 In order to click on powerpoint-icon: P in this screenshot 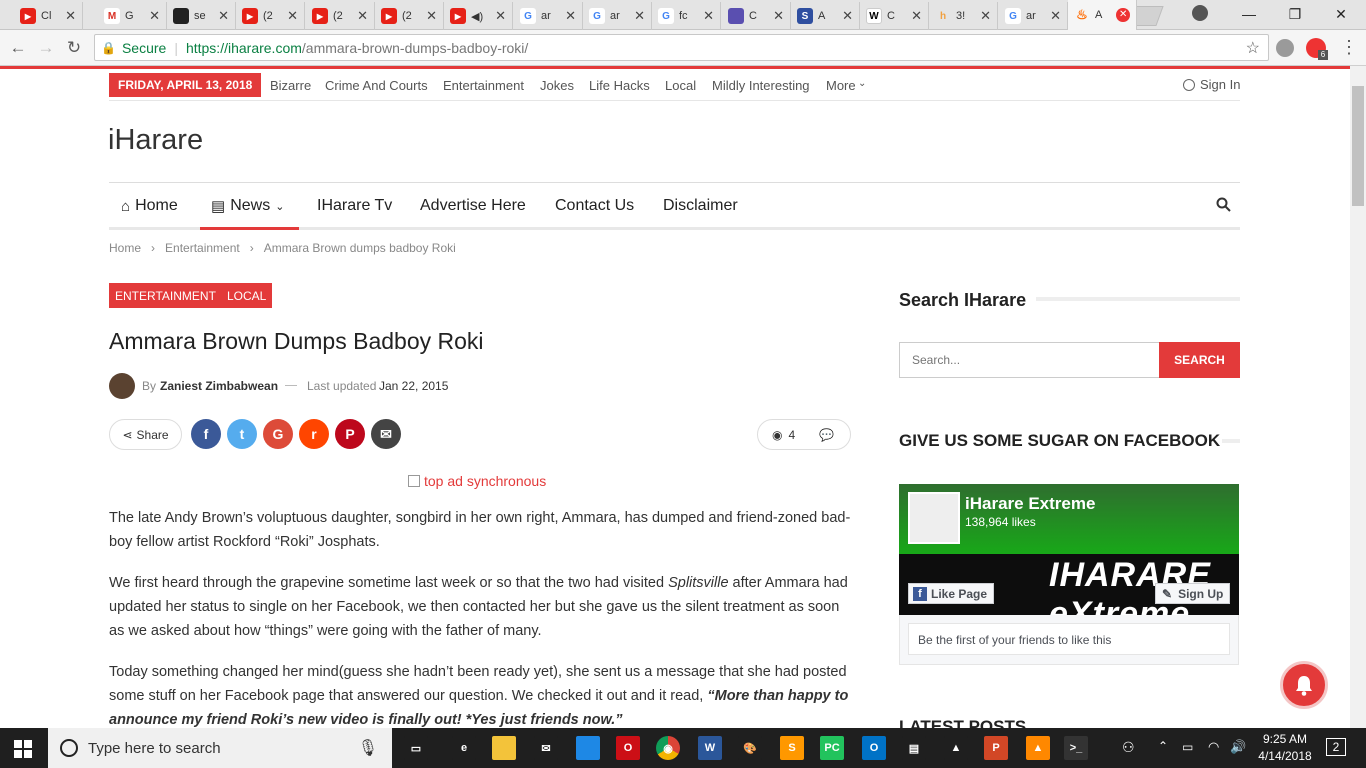, I will do `click(996, 748)`.